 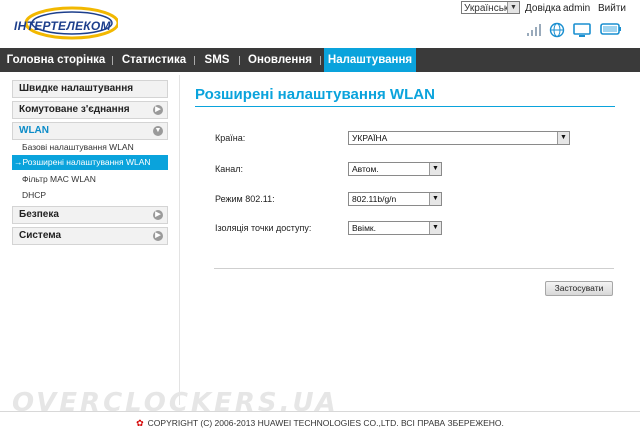 I want to click on help-link: Довідка, so click(x=543, y=8).